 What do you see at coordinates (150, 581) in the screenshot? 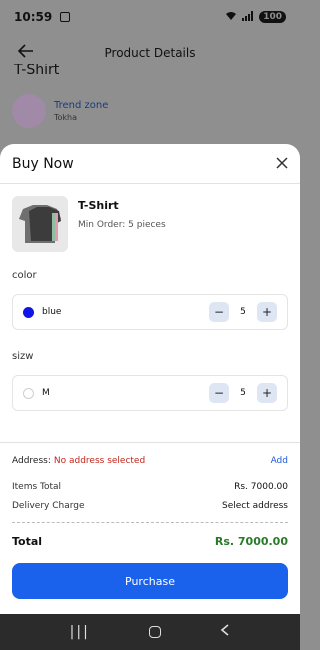
I see `purchase-button: Purchase` at bounding box center [150, 581].